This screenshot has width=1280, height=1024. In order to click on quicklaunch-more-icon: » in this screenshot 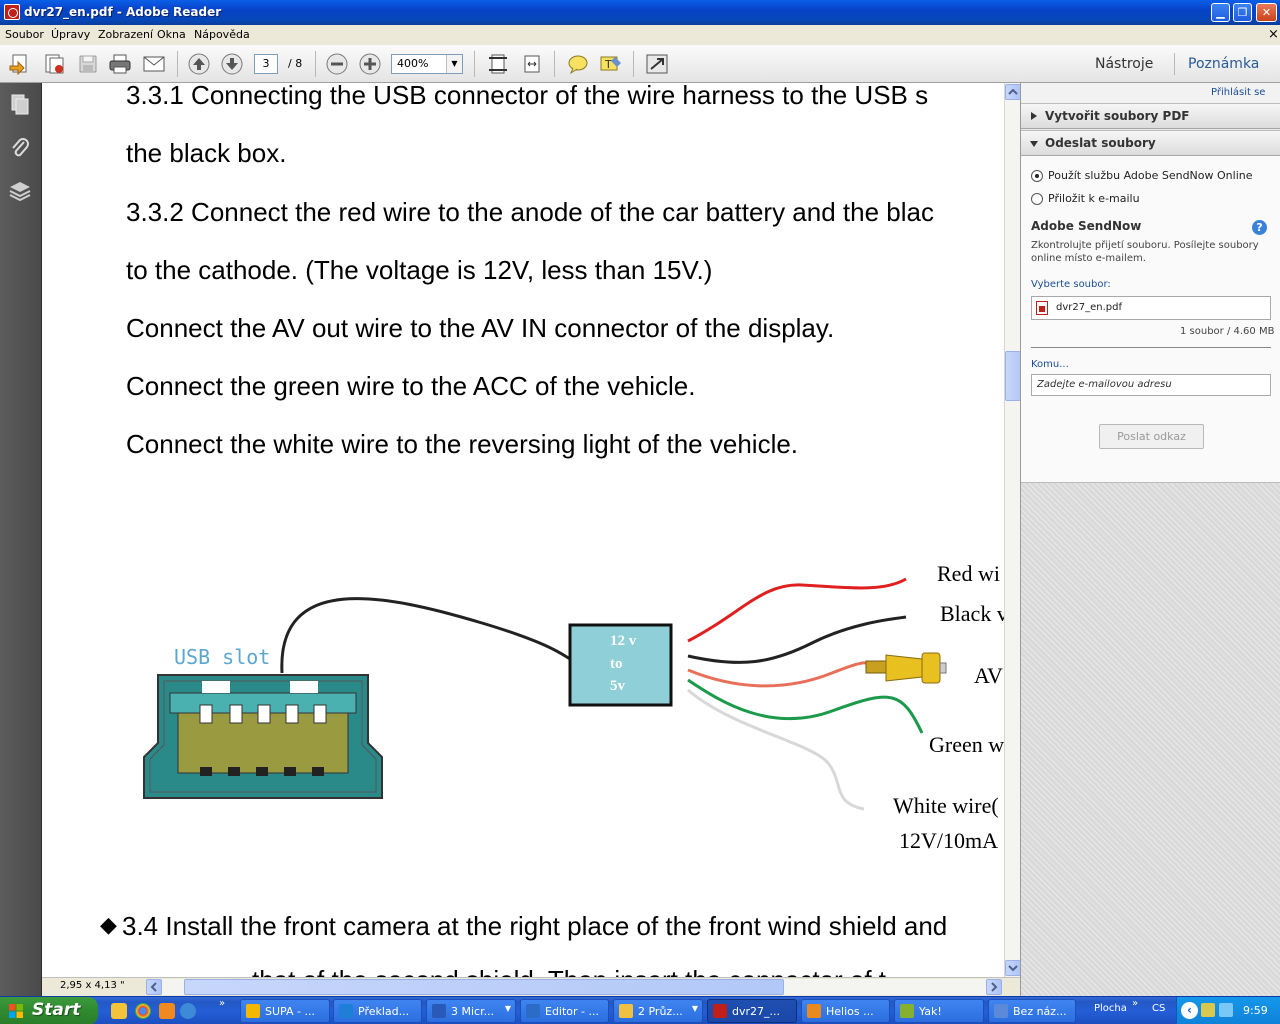, I will do `click(222, 1003)`.